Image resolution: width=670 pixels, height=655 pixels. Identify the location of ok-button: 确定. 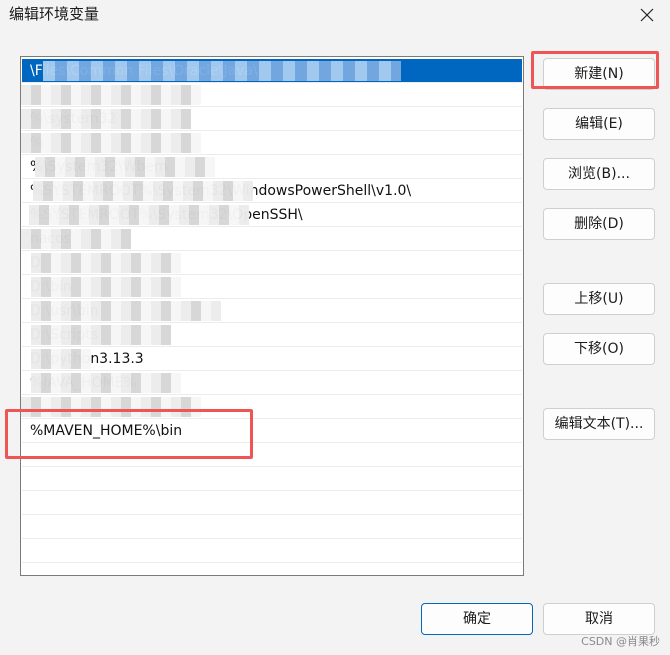
(477, 619).